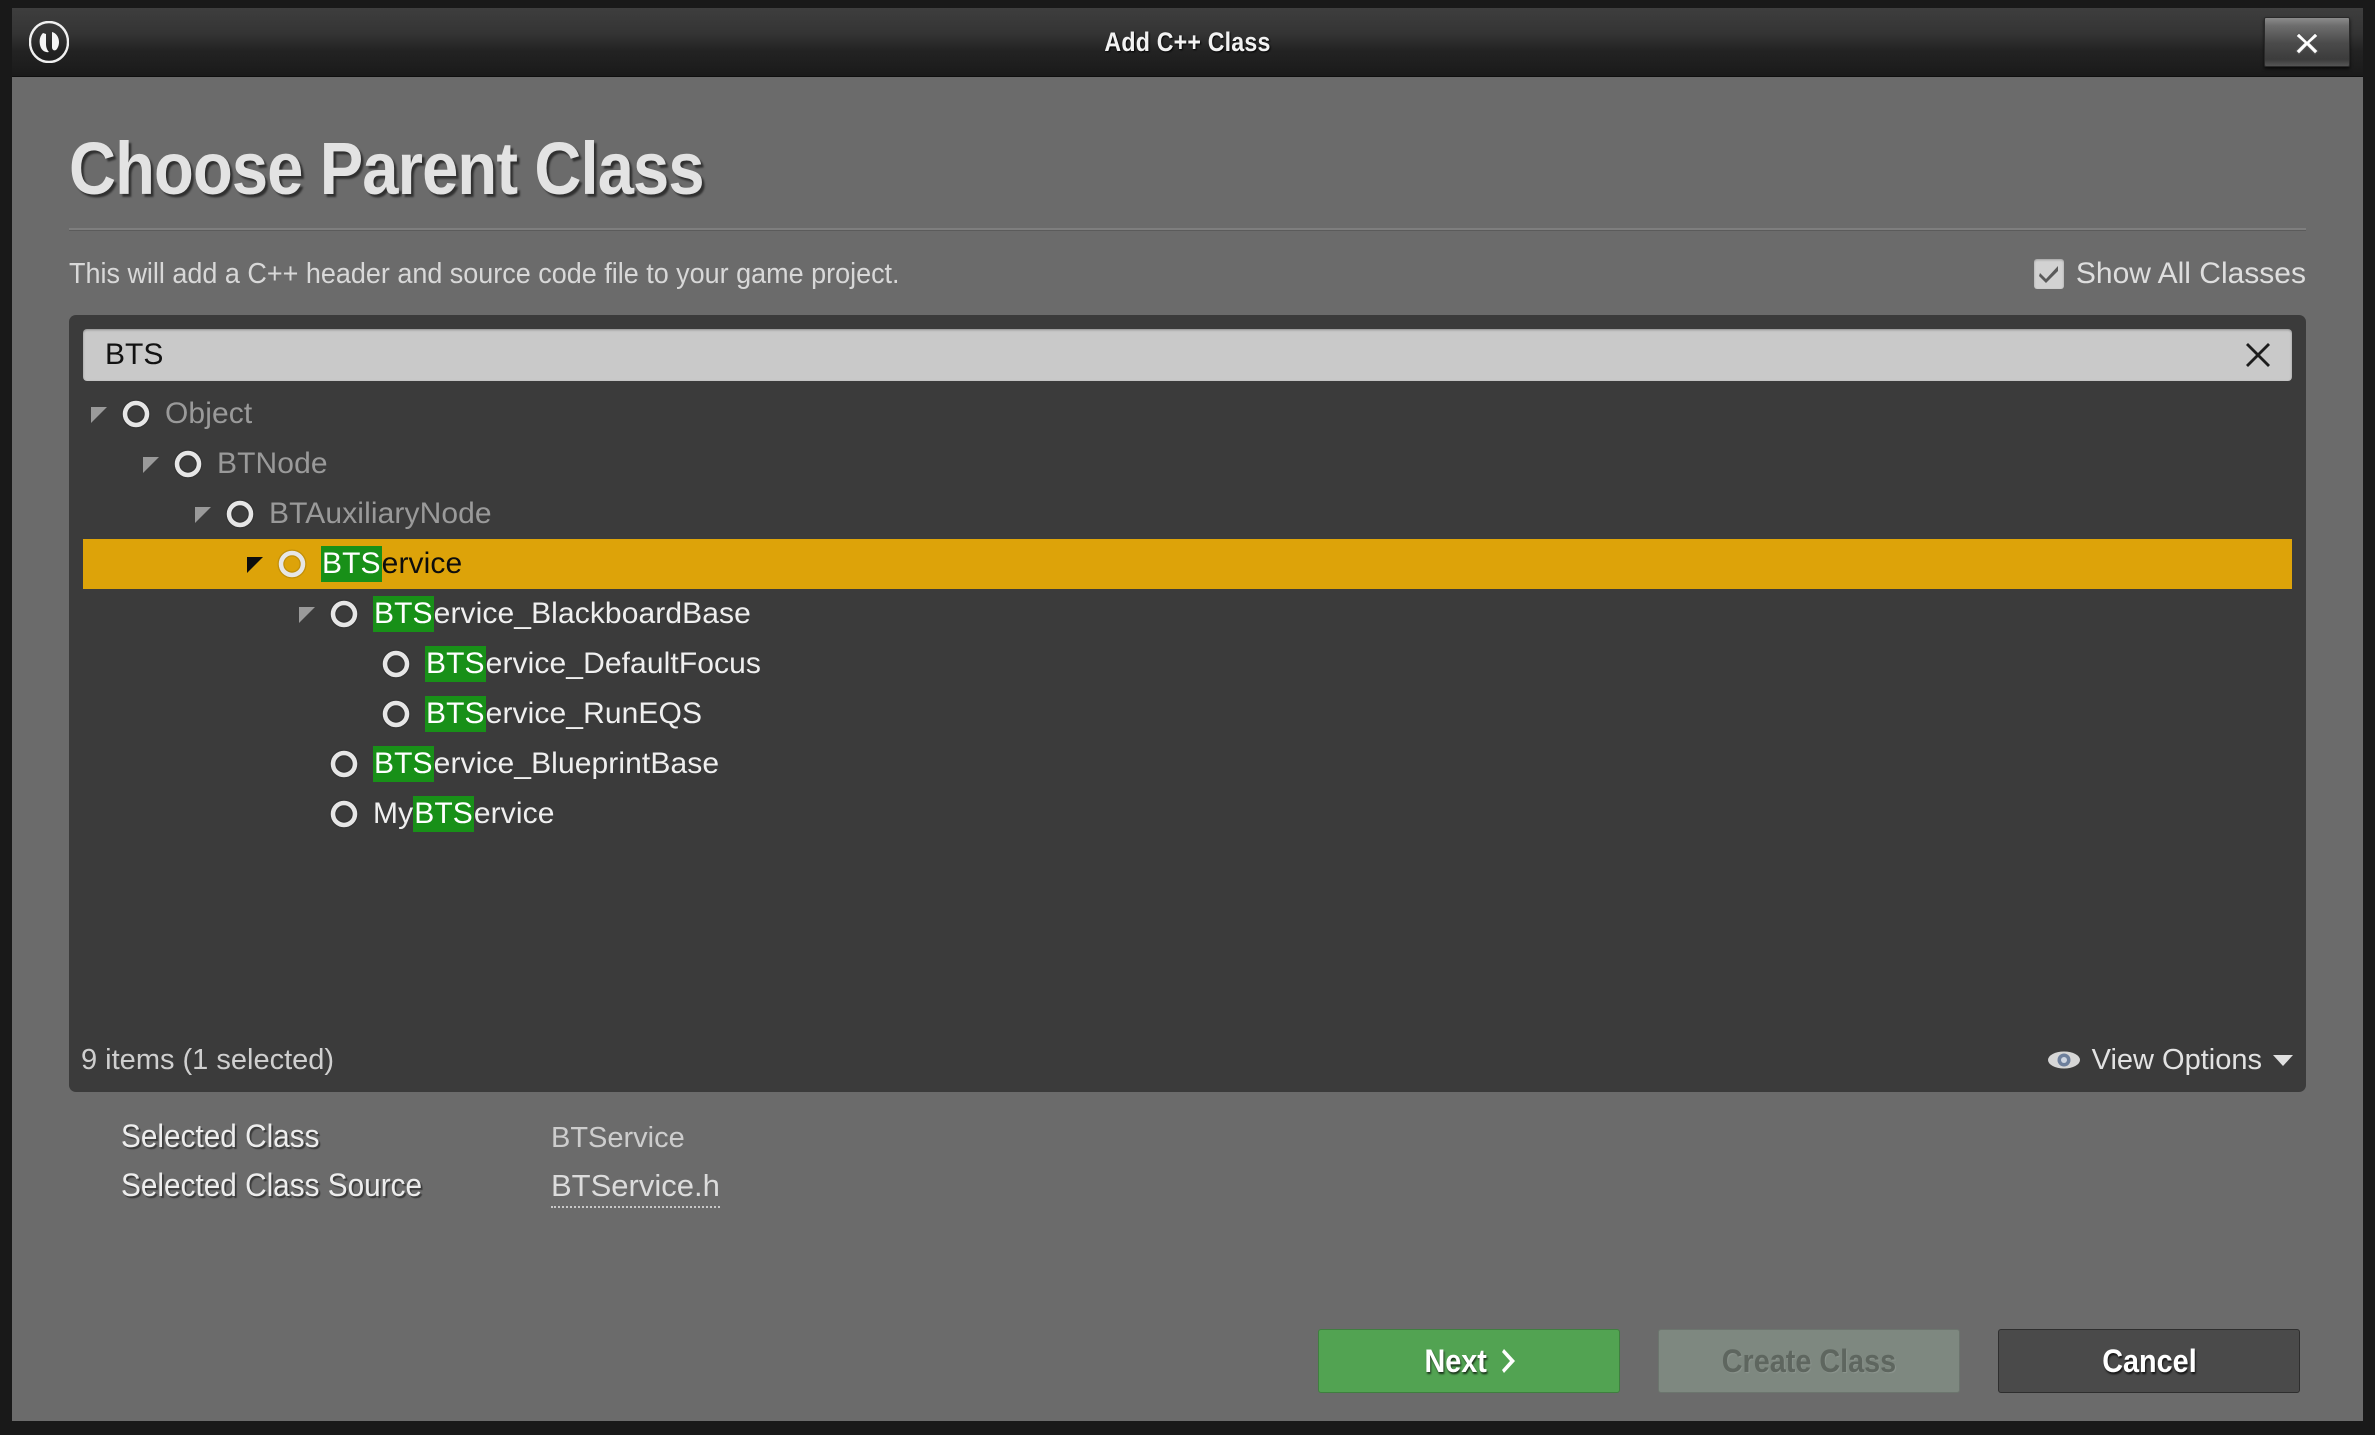  What do you see at coordinates (618, 1138) in the screenshot?
I see `selected-class-value: BTService` at bounding box center [618, 1138].